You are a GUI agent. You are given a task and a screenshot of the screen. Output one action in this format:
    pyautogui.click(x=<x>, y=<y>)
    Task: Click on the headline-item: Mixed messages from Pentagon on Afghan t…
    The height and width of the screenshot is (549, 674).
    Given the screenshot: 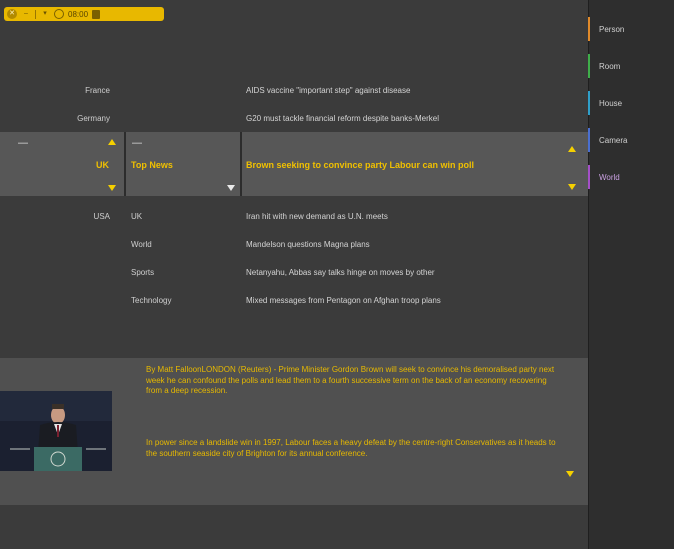 What is the action you would take?
    pyautogui.click(x=343, y=300)
    